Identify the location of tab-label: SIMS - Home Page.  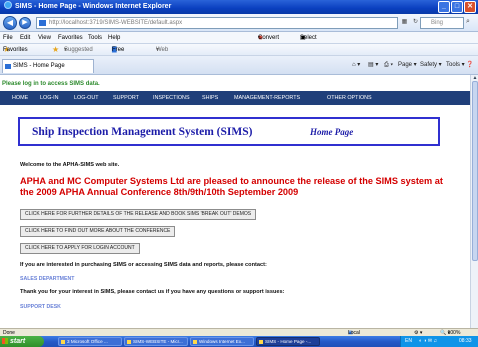
(39, 66).